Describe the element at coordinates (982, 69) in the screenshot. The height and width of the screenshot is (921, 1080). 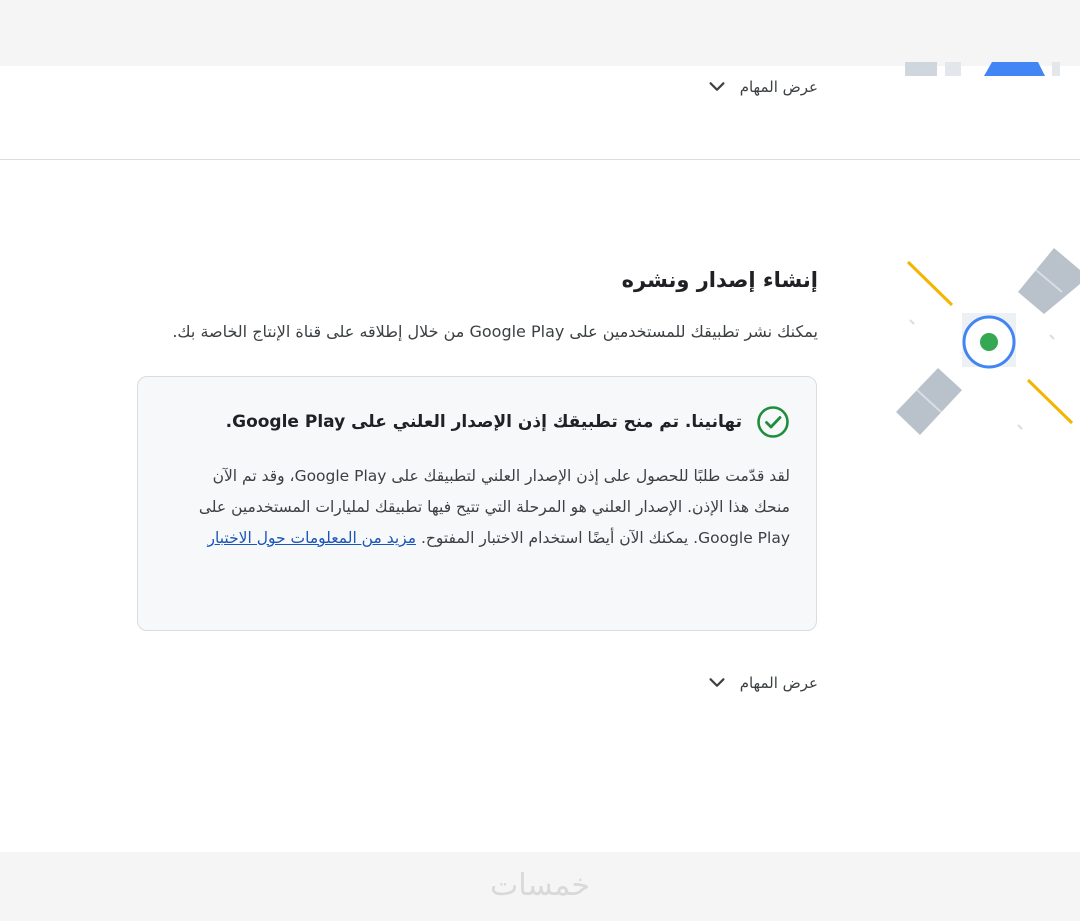
I see `satellite-illustration-top` at that location.